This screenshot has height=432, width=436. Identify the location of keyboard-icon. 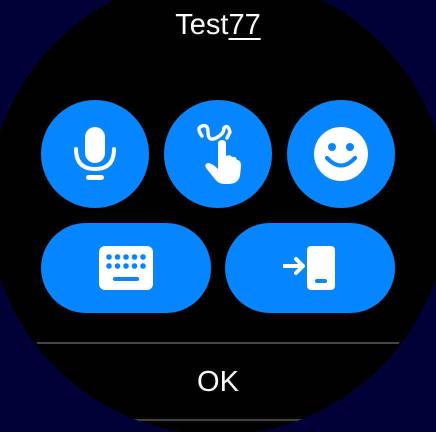
(126, 268).